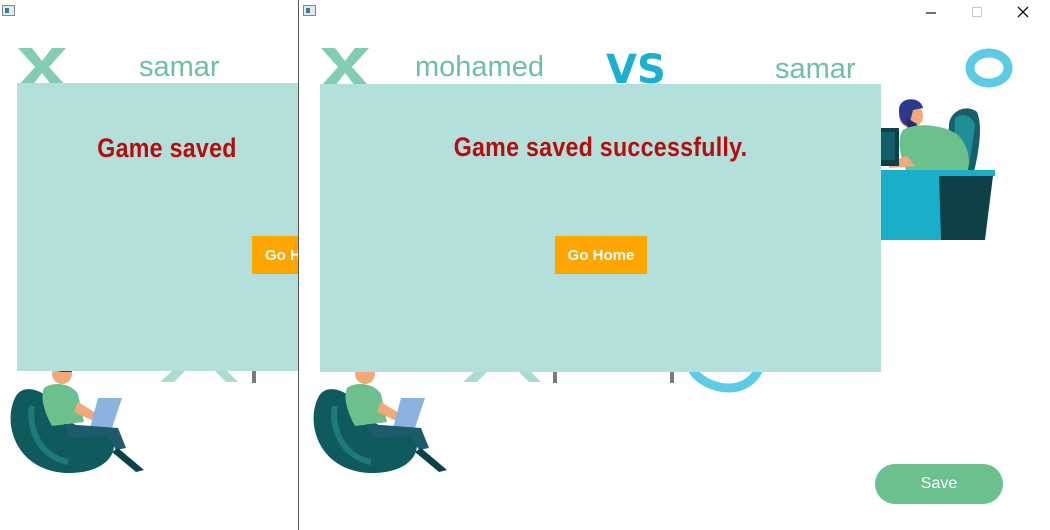 This screenshot has height=530, width=1050. Describe the element at coordinates (479, 67) in the screenshot. I see `player-one-name: mohamed` at that location.